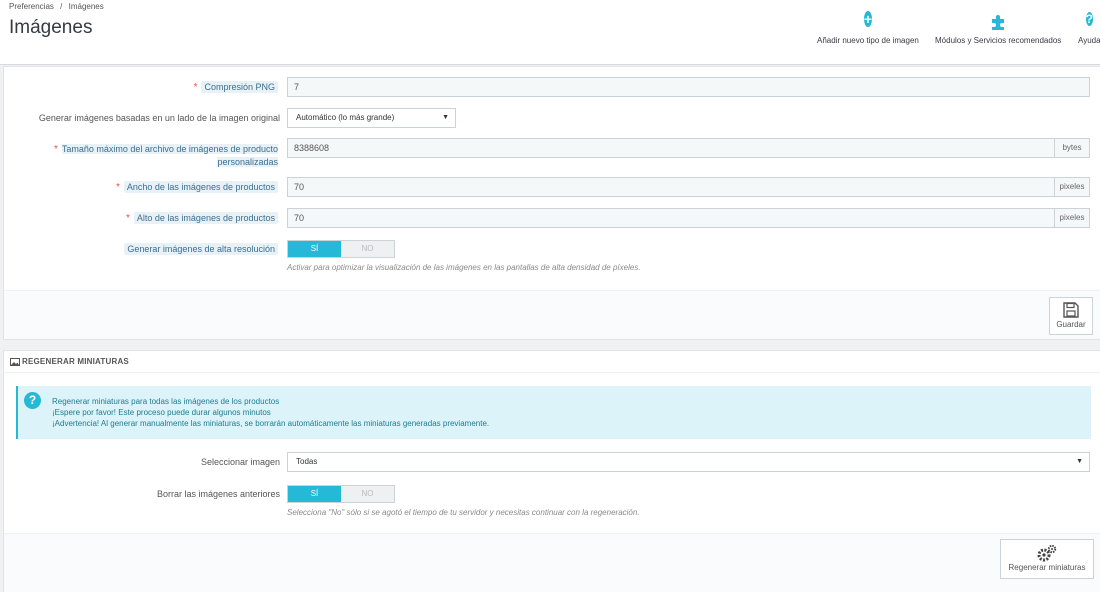 The width and height of the screenshot is (1100, 592). What do you see at coordinates (32, 400) in the screenshot?
I see `question-circle-icon: ?` at bounding box center [32, 400].